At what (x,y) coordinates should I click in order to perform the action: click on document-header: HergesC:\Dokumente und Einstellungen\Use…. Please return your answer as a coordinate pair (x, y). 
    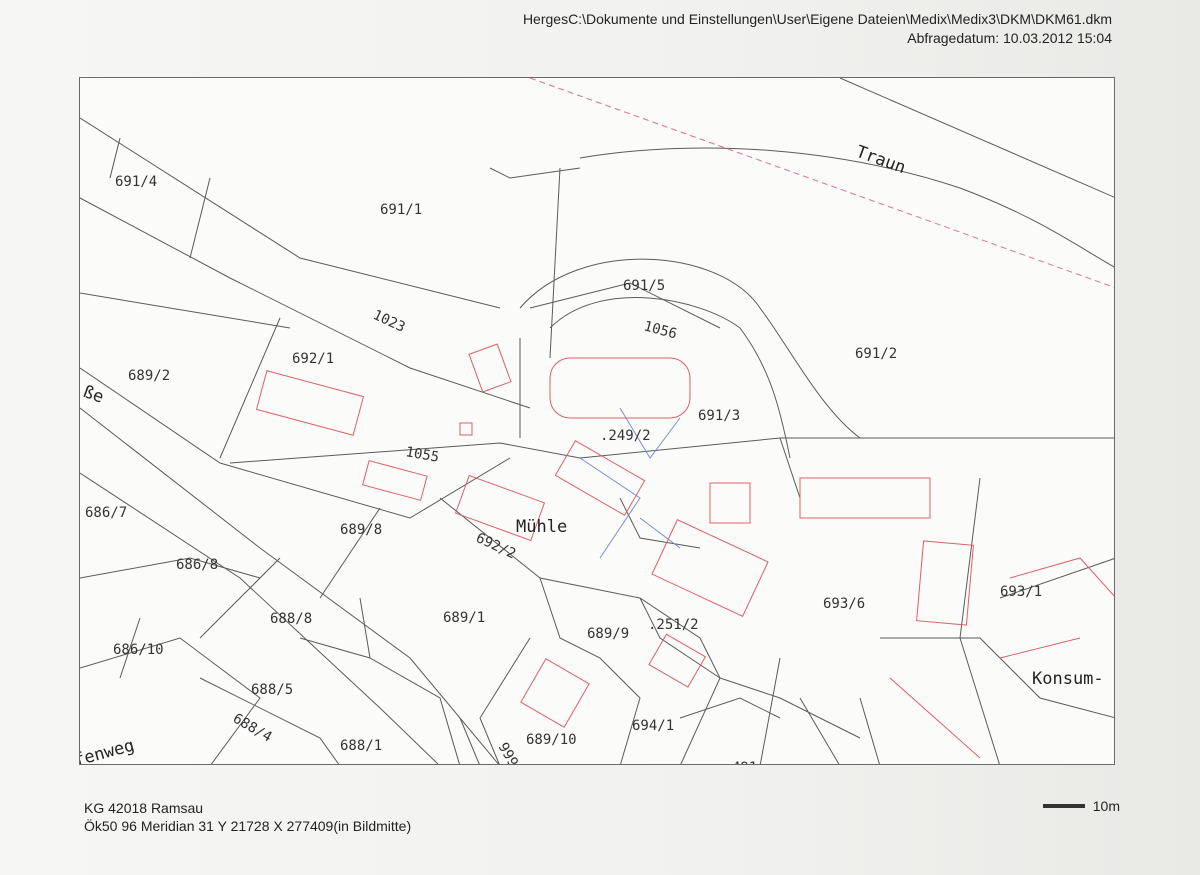
    Looking at the image, I should click on (817, 29).